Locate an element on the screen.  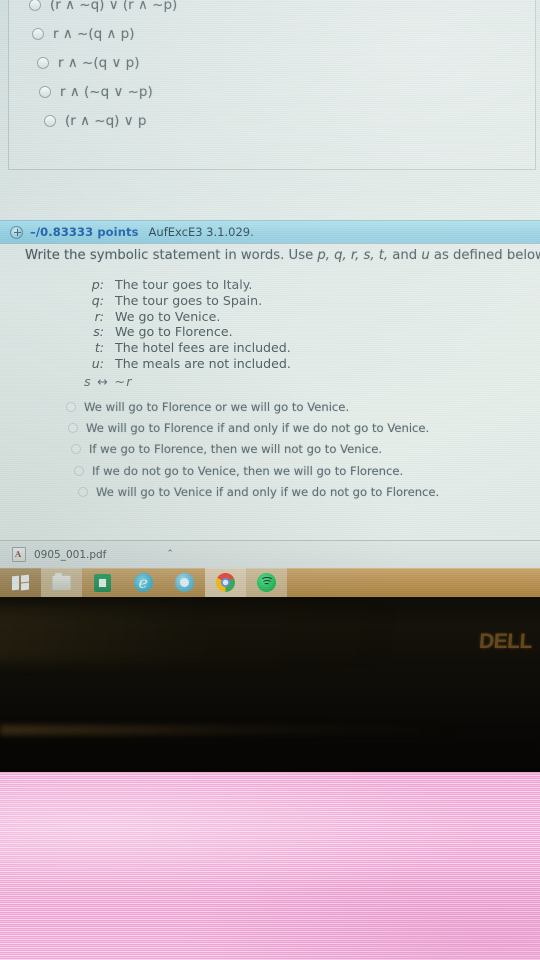
points-label: –/0.83333 points is located at coordinates (84, 232).